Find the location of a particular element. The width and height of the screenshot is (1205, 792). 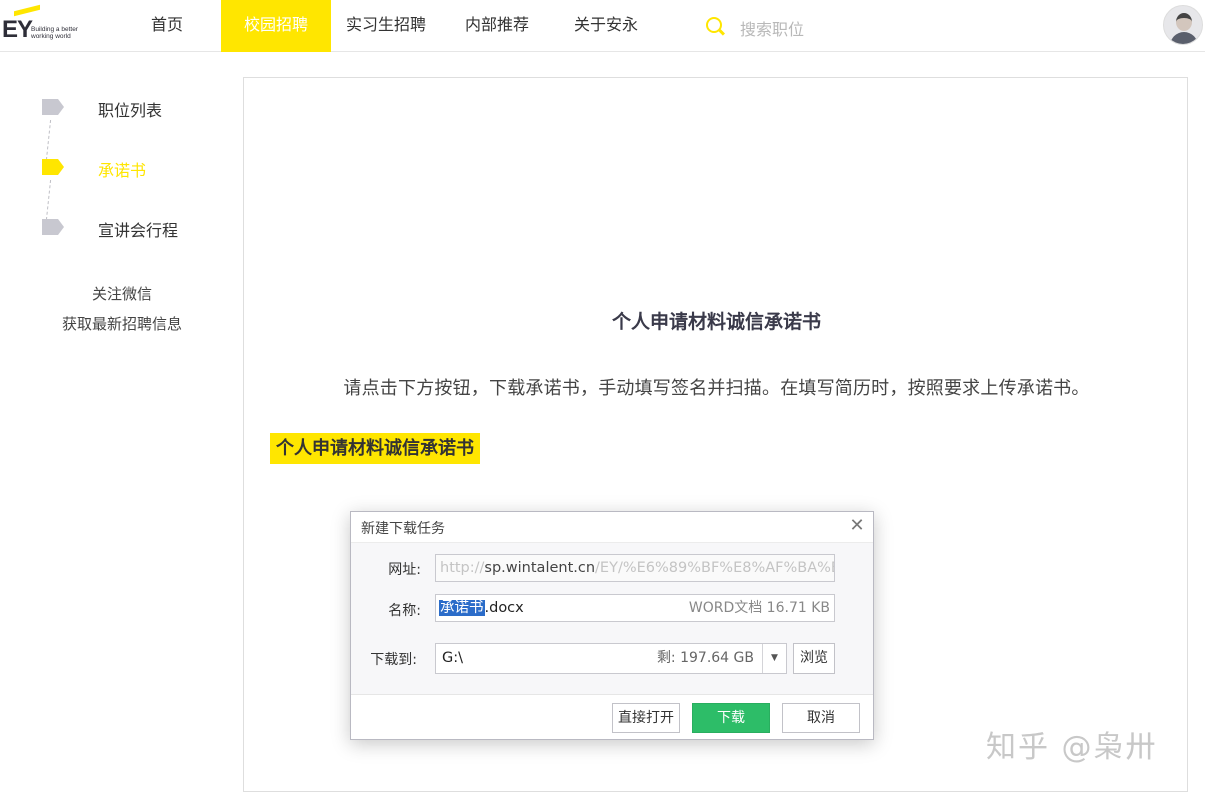

nav-home: 首页 is located at coordinates (167, 26).